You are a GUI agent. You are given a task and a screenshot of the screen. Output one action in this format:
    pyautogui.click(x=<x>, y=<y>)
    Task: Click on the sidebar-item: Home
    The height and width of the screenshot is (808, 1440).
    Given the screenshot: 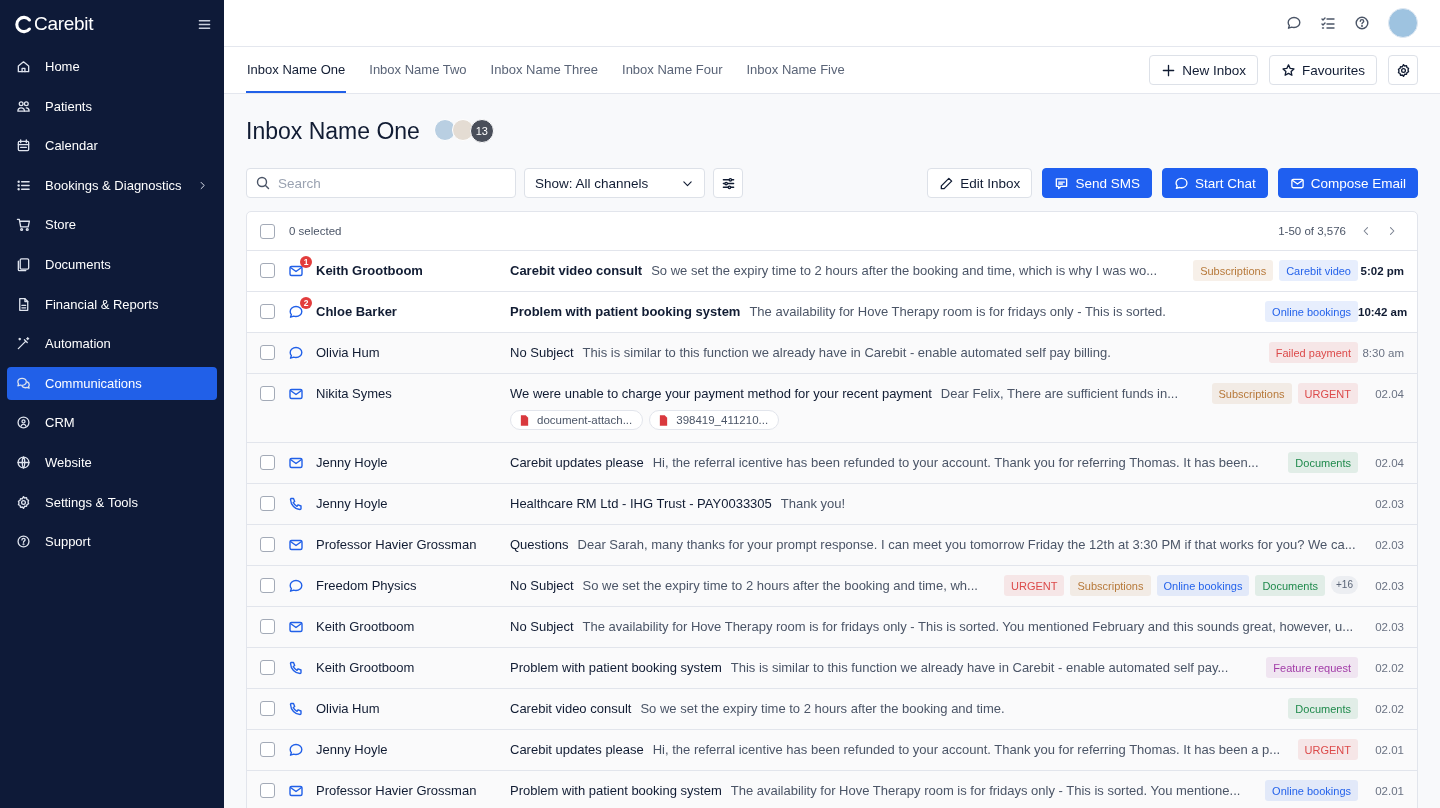 What is the action you would take?
    pyautogui.click(x=112, y=66)
    